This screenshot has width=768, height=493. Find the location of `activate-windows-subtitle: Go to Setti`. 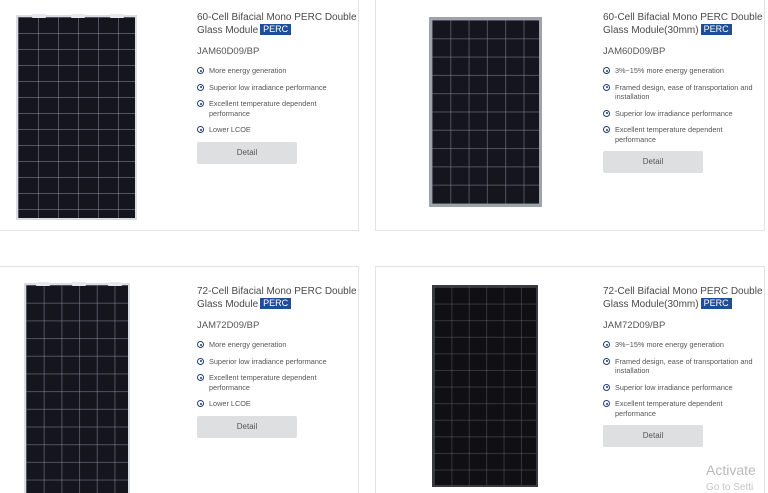

activate-windows-subtitle: Go to Setti is located at coordinates (730, 487).